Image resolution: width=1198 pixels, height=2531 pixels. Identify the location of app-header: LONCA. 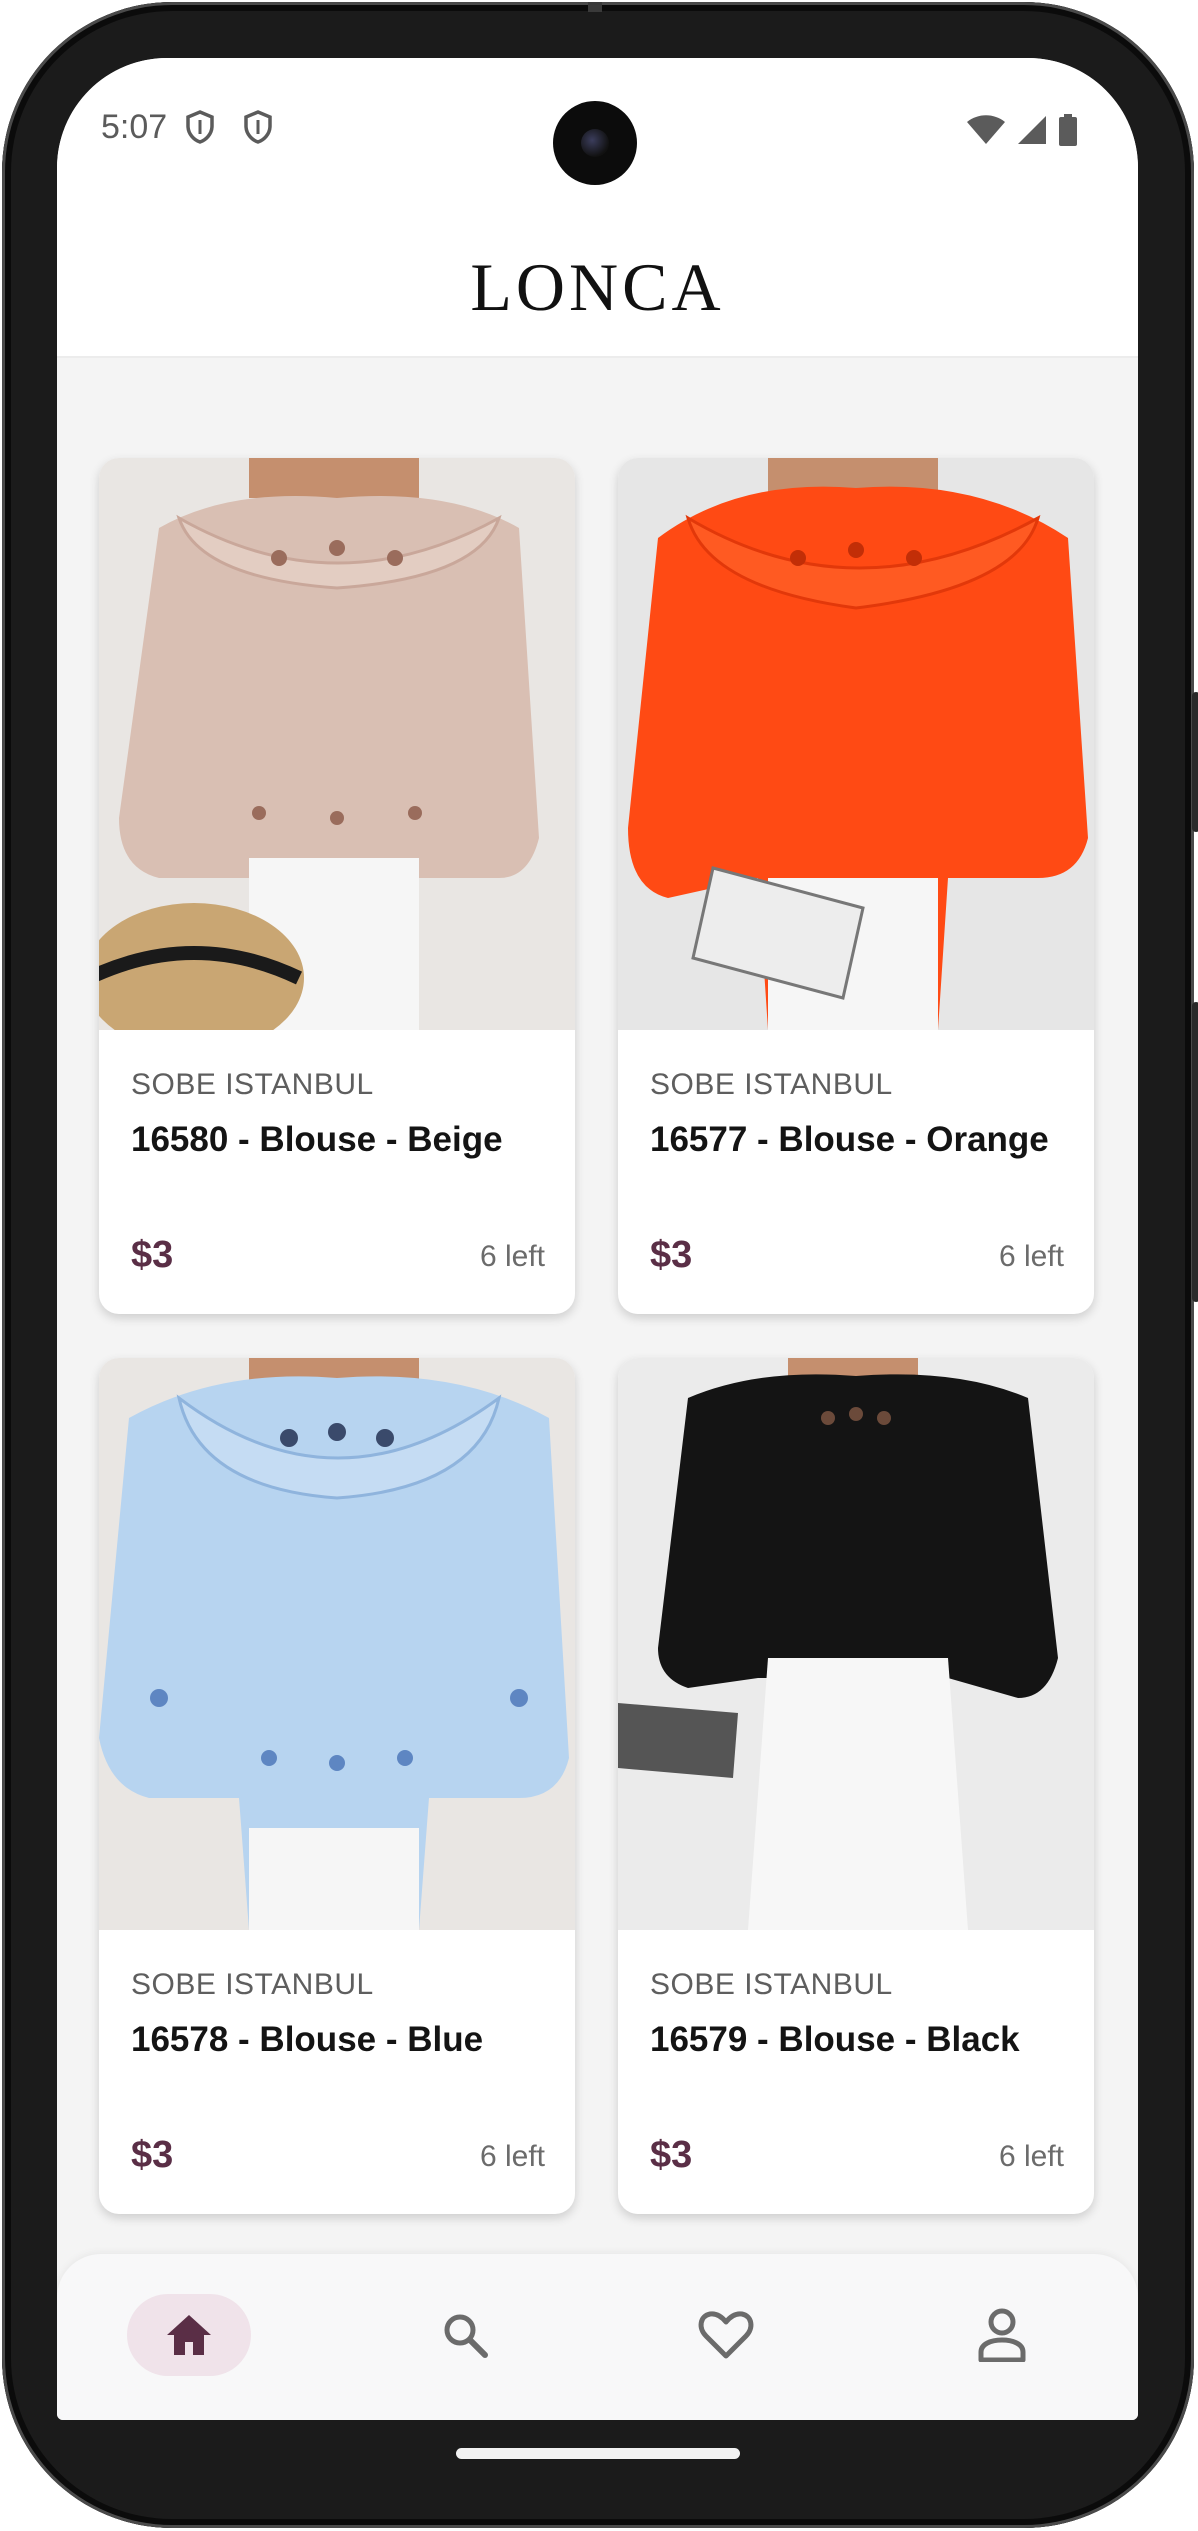
(597, 278).